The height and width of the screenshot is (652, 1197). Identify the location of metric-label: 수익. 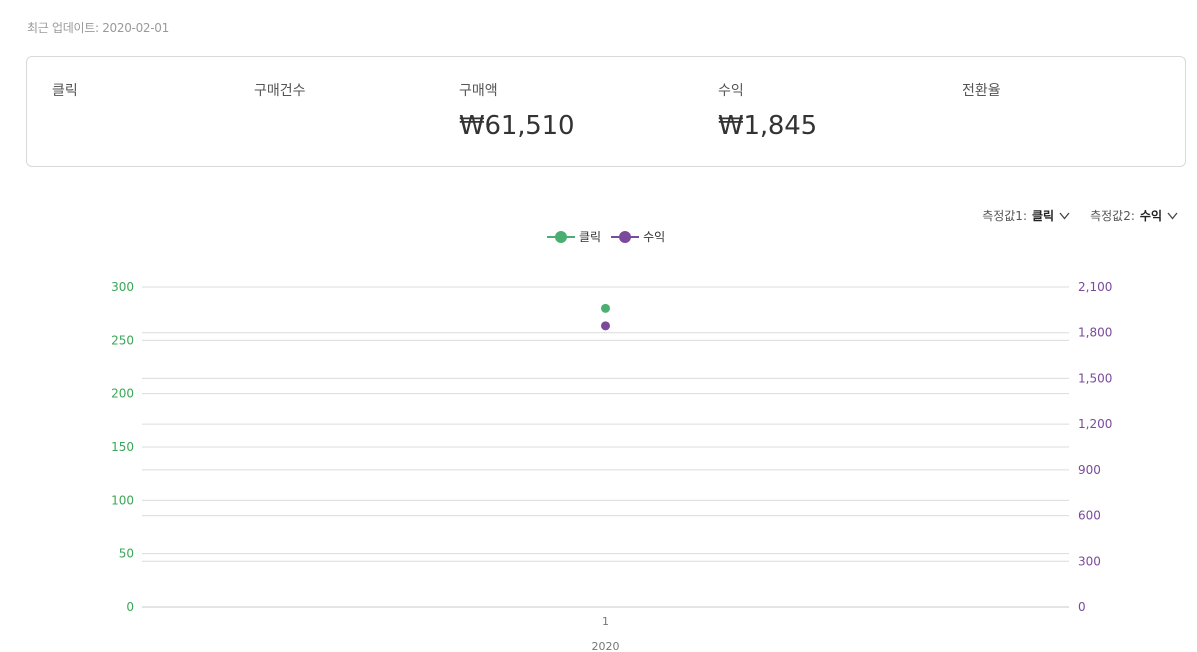
(731, 91).